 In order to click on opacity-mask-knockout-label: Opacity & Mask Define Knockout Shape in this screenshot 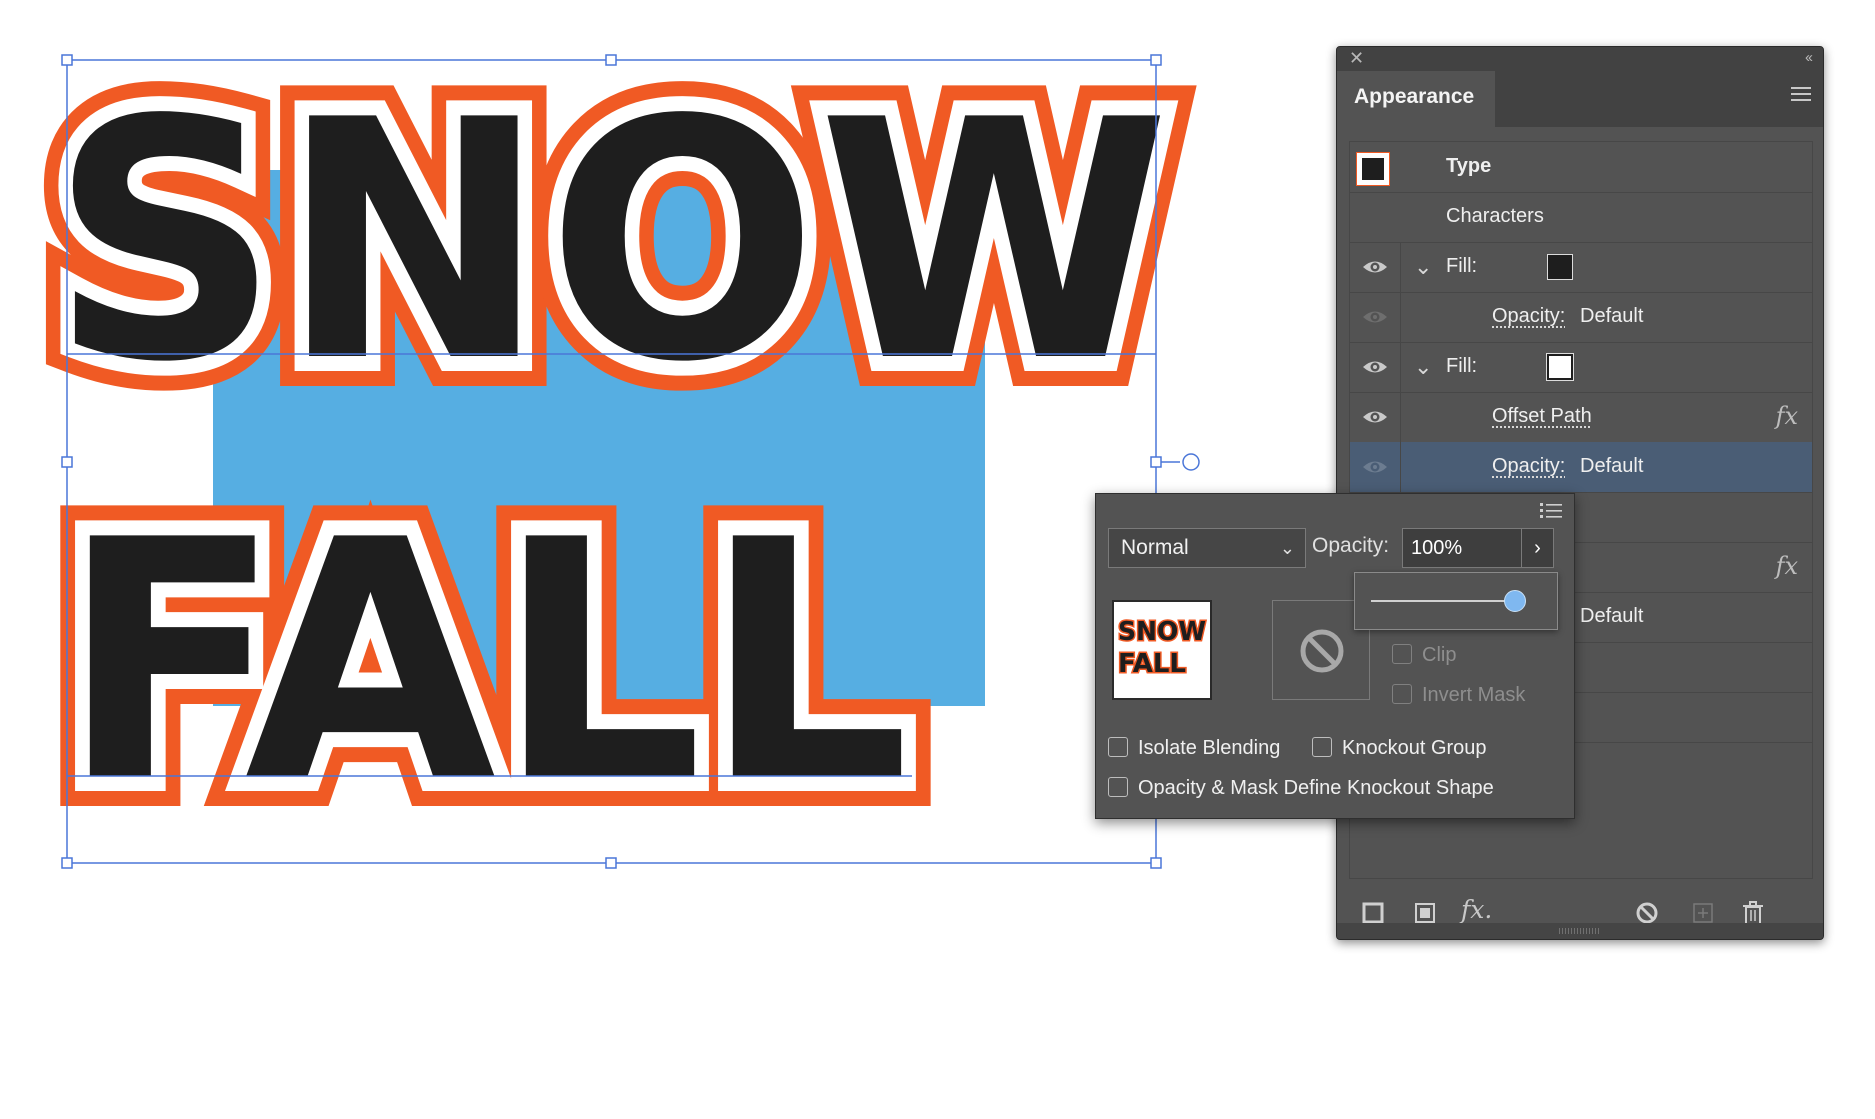, I will do `click(1316, 788)`.